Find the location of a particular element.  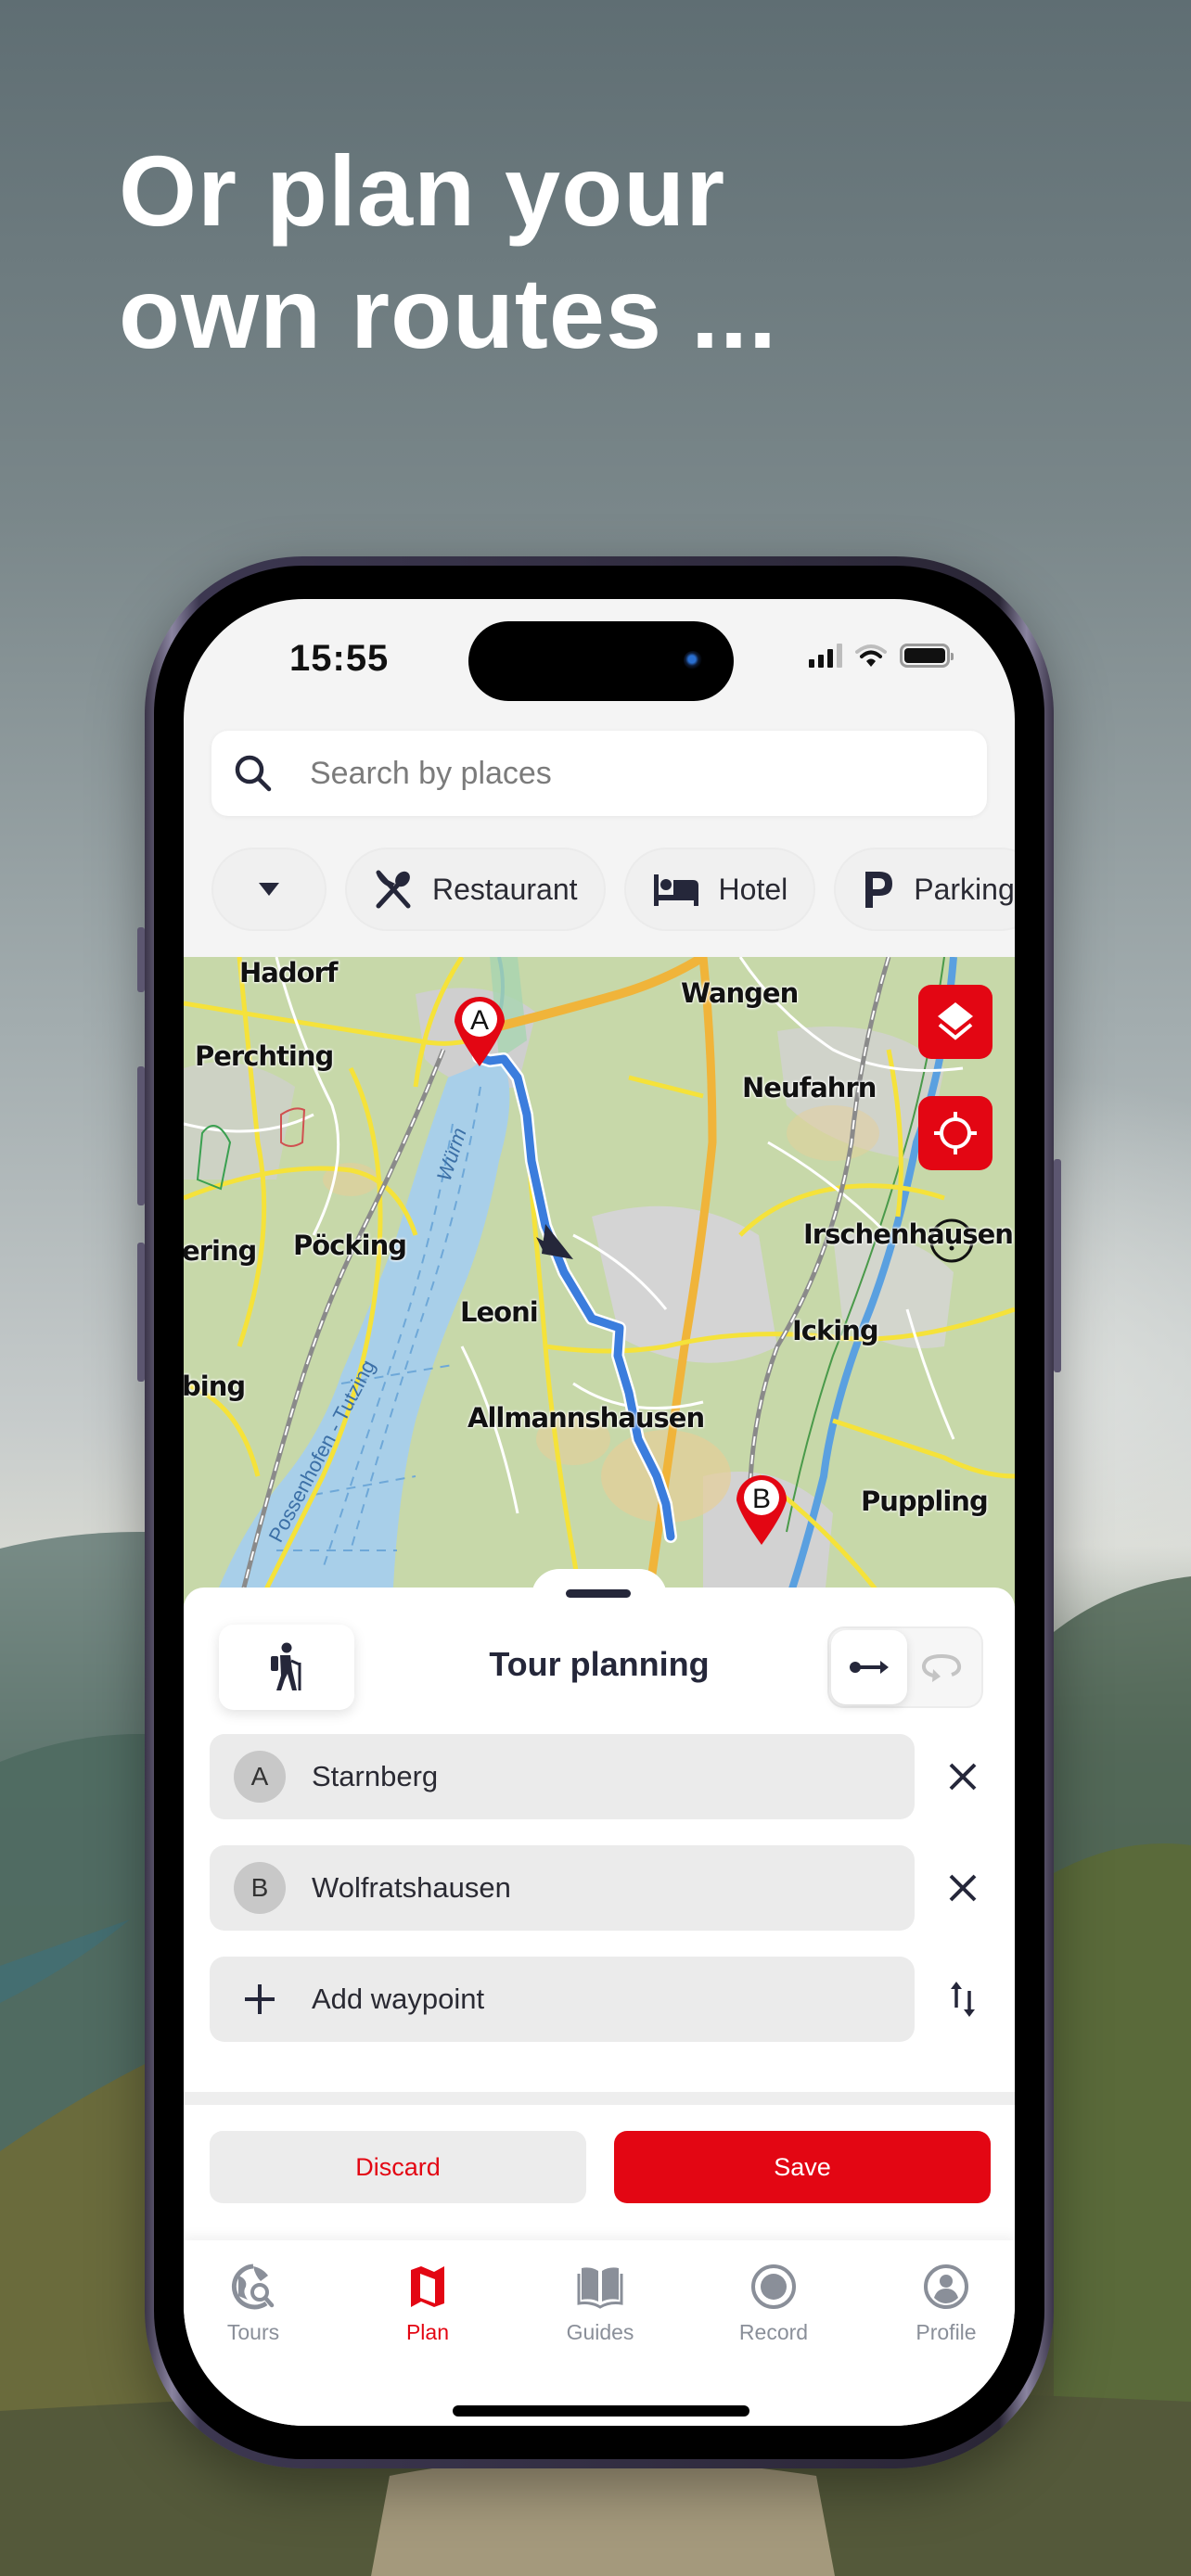

filter-dropdown-button is located at coordinates (269, 890).